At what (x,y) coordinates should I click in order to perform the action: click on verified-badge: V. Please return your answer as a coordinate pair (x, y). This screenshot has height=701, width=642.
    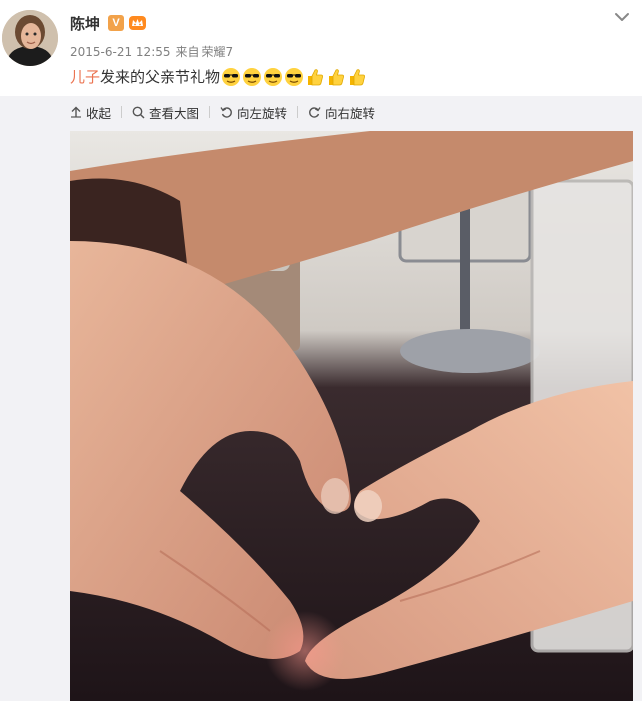
    Looking at the image, I should click on (116, 23).